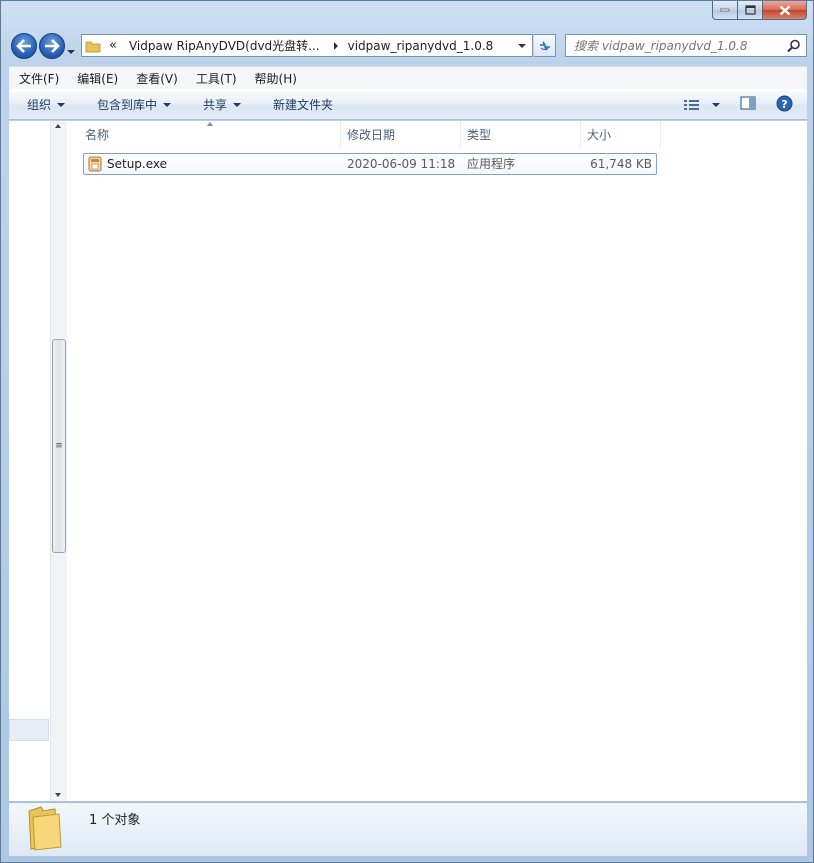 Image resolution: width=814 pixels, height=863 pixels. Describe the element at coordinates (95, 164) in the screenshot. I see `installer-icon` at that location.